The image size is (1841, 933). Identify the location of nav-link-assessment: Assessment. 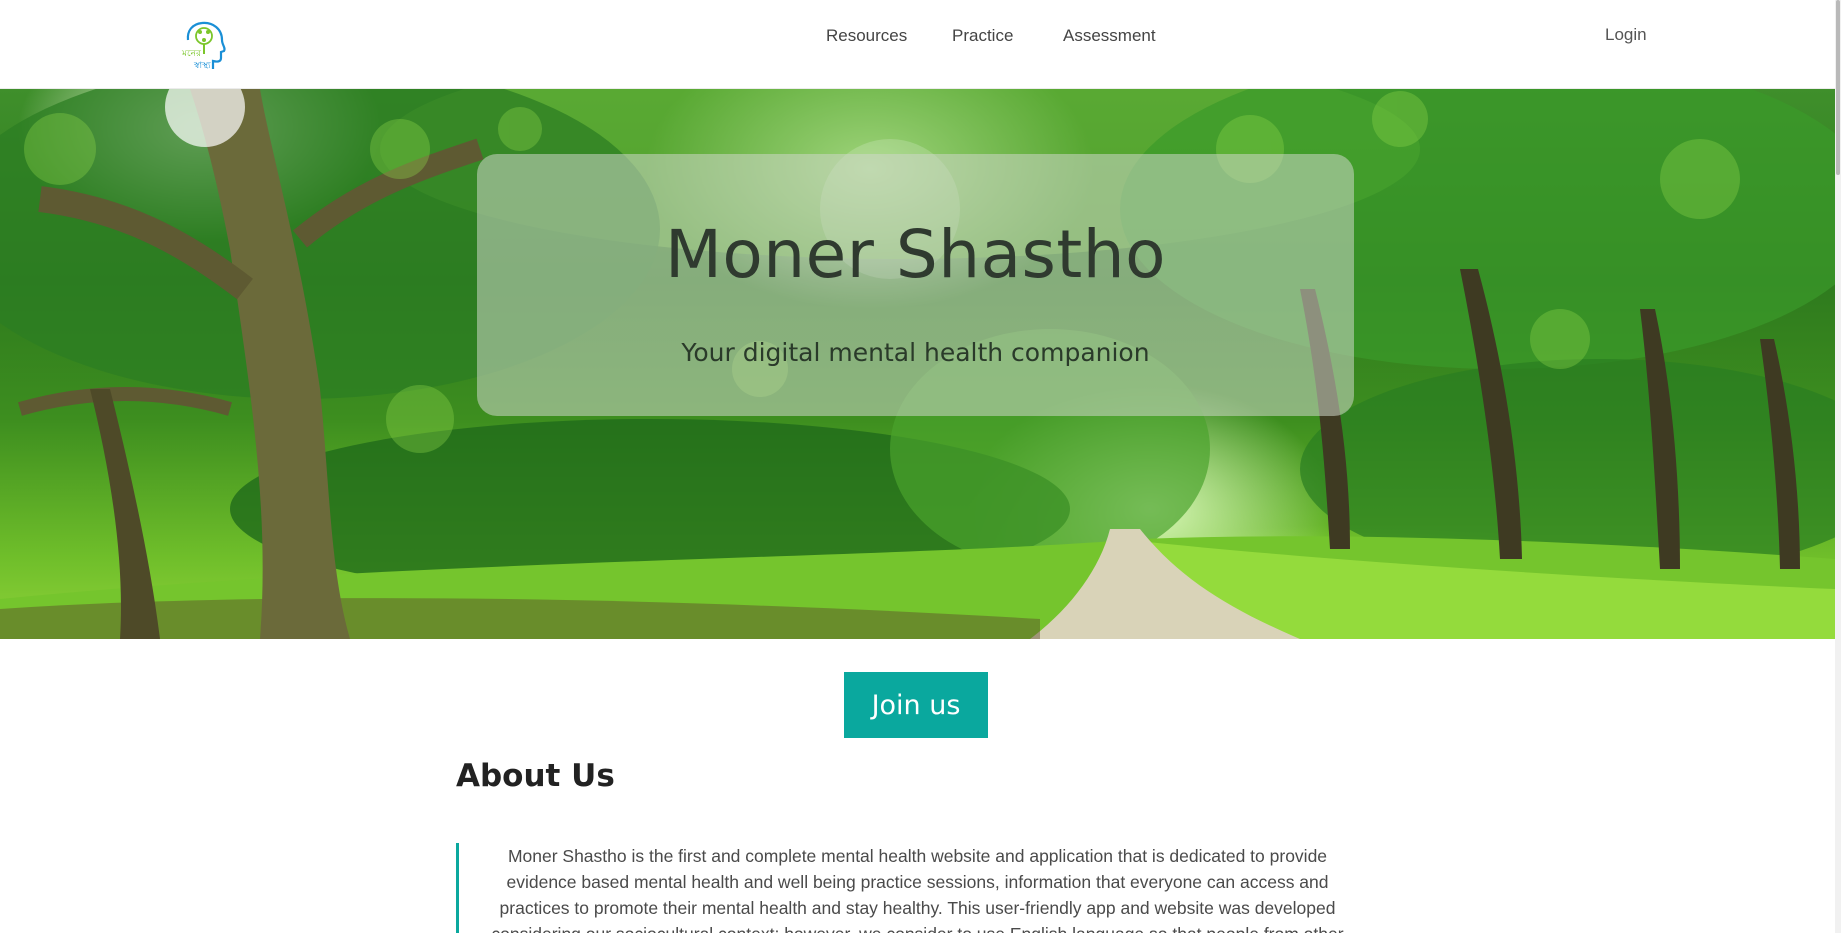
(1123, 36).